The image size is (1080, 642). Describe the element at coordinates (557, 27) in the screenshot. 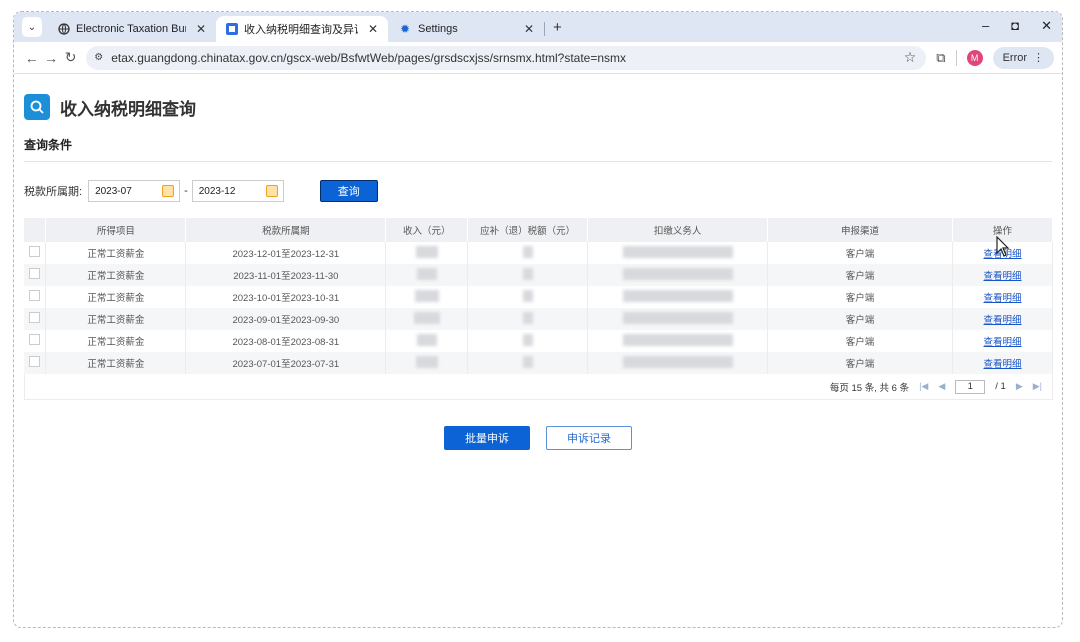

I see `new-tab-button: +` at that location.